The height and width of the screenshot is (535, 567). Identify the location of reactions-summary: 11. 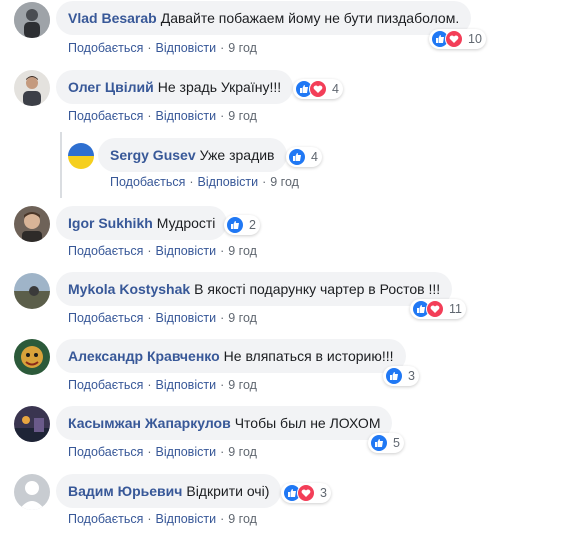
(438, 309).